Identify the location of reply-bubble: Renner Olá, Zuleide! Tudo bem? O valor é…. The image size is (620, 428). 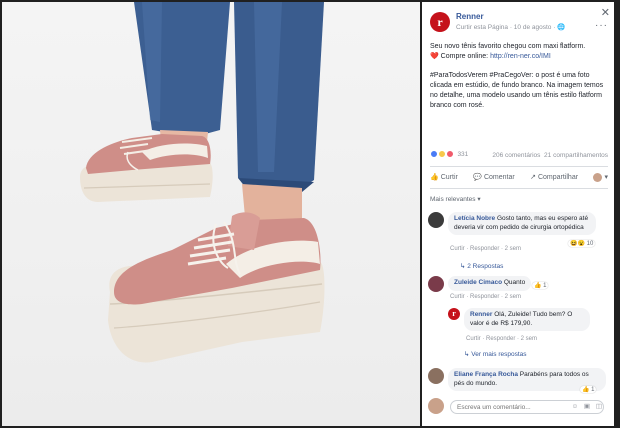
(527, 319).